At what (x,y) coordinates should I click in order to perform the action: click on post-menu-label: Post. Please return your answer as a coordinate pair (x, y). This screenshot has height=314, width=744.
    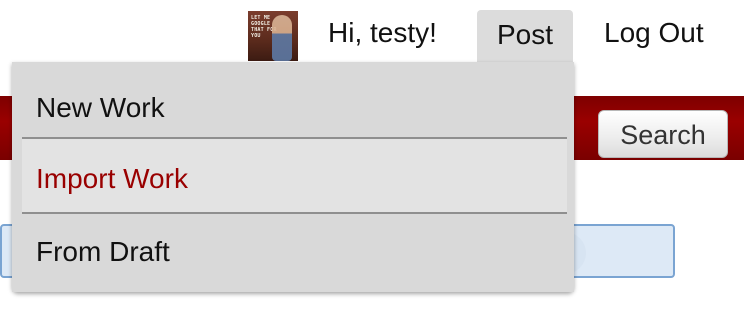
    Looking at the image, I should click on (525, 34).